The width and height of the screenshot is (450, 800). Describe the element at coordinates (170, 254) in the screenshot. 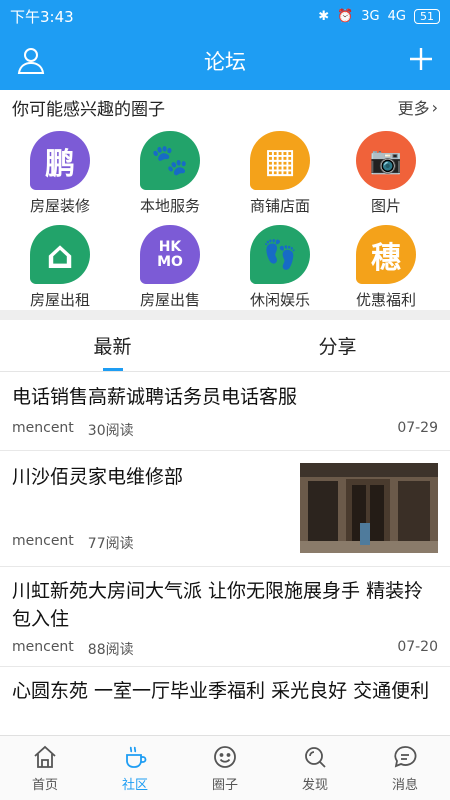

I see `hkmo-icon: HKMO` at that location.